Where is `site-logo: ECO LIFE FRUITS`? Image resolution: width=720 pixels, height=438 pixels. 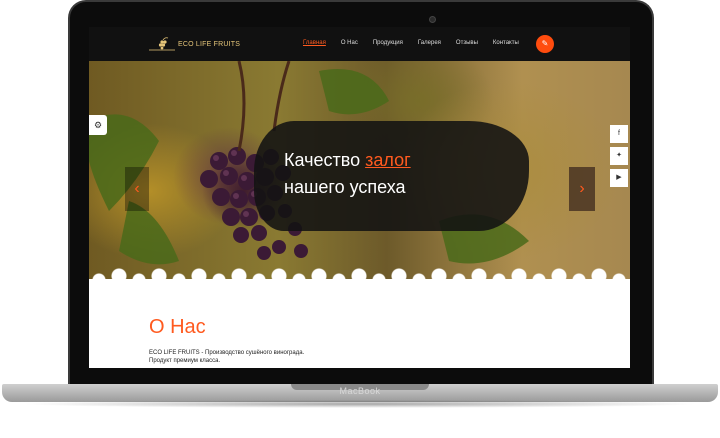 site-logo: ECO LIFE FRUITS is located at coordinates (194, 44).